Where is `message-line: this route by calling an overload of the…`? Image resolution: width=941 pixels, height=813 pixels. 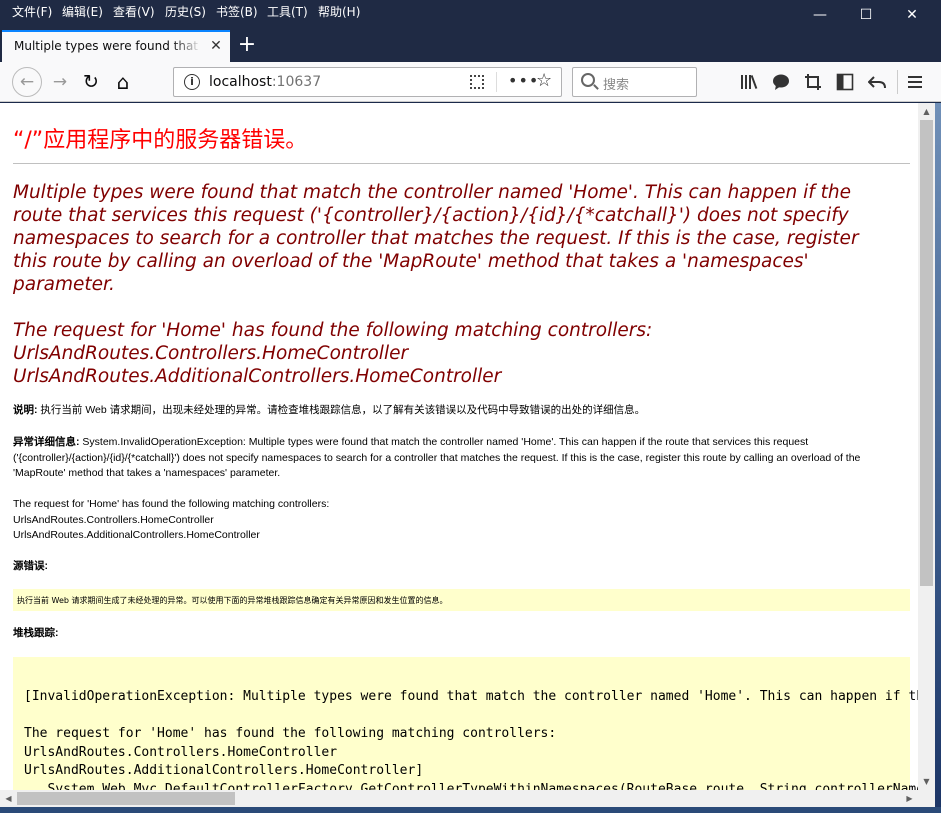
message-line: this route by calling an overload of the… is located at coordinates (411, 261).